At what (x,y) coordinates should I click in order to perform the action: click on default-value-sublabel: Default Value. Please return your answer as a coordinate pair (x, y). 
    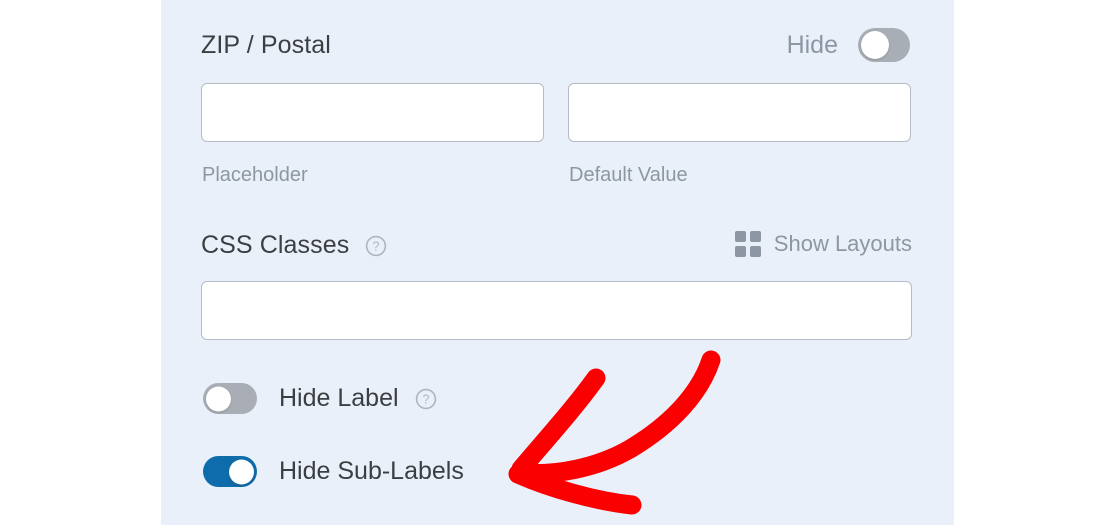
    Looking at the image, I should click on (628, 175).